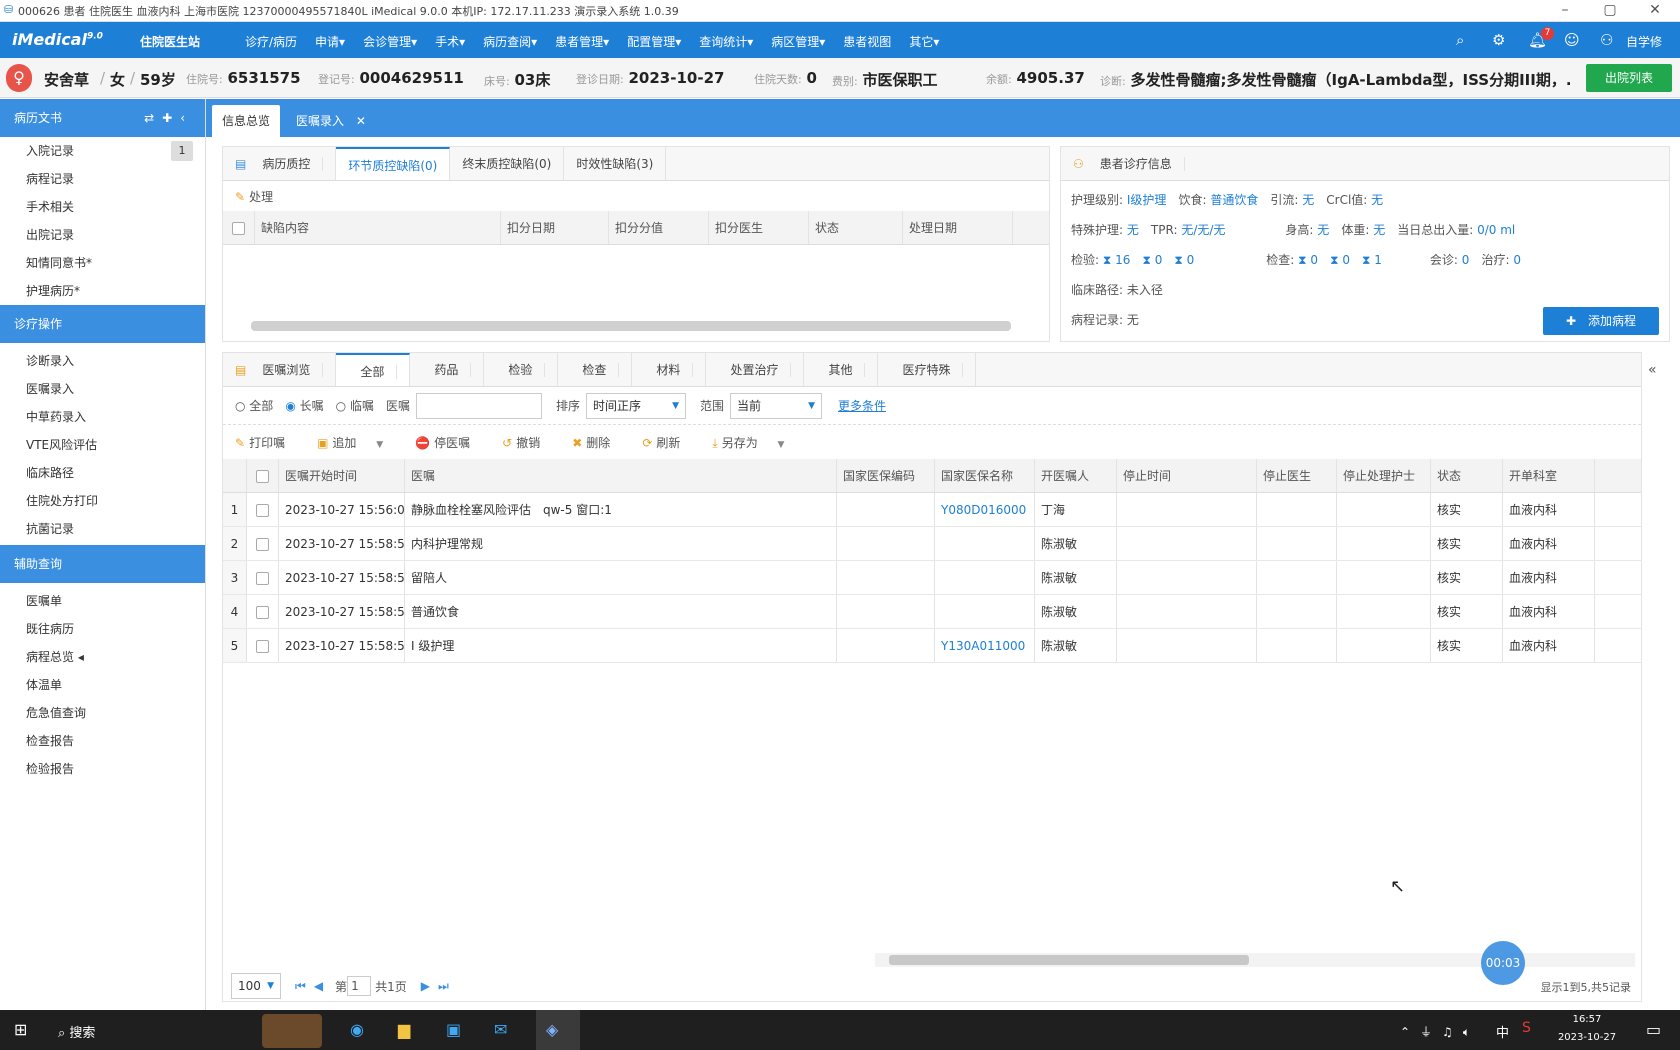 This screenshot has height=1050, width=1680. What do you see at coordinates (102, 263) in the screenshot?
I see `sidebar-item-5: 知情同意书*` at bounding box center [102, 263].